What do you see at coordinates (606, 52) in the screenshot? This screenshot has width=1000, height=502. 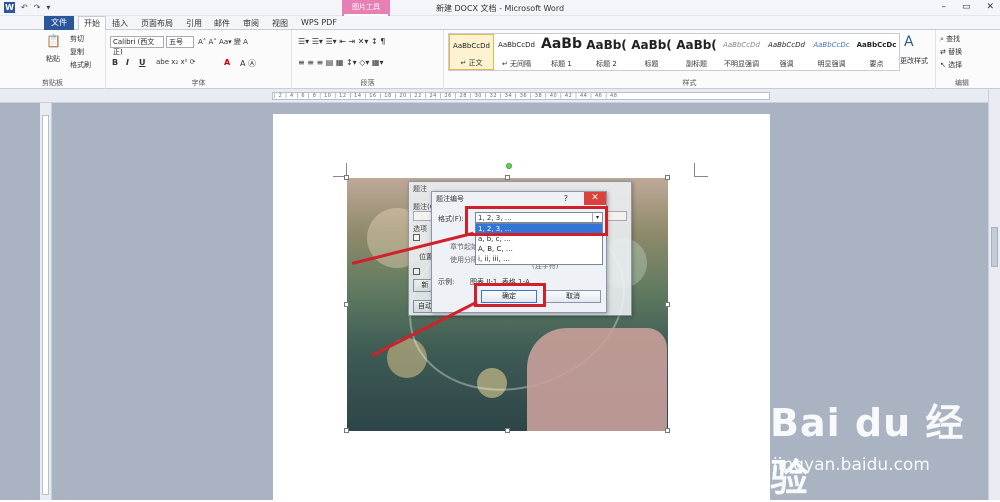 I see `style-heading2: AaBb(标题 2` at bounding box center [606, 52].